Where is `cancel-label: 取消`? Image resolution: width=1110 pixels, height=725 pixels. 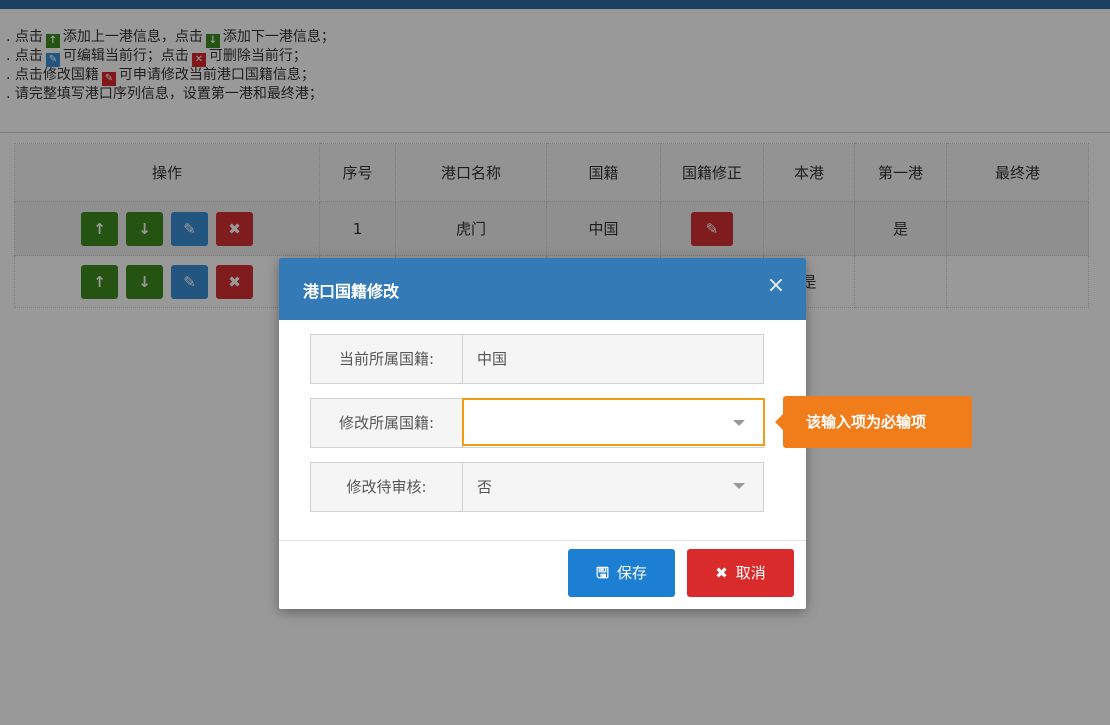
cancel-label: 取消 is located at coordinates (750, 573).